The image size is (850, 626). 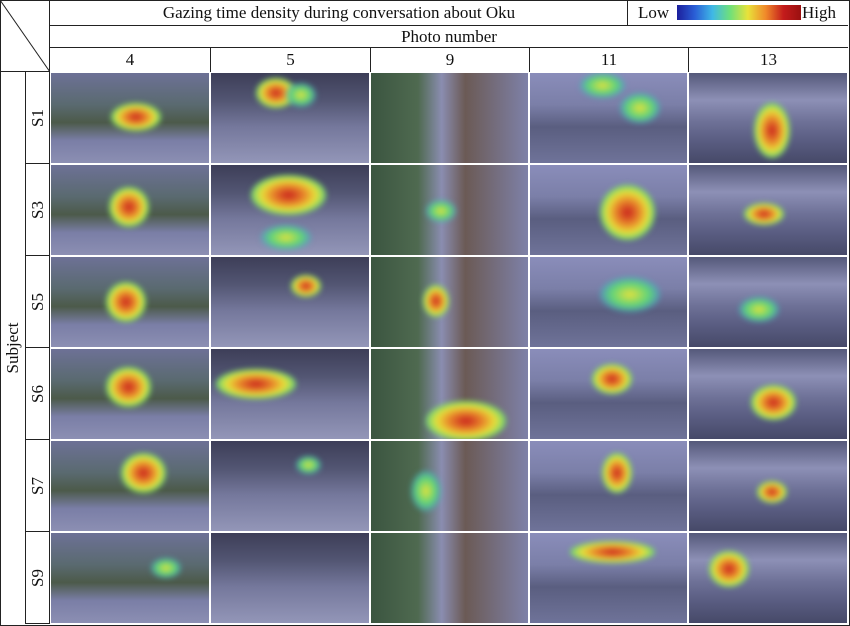 I want to click on column-headers: 4 5 9 11 13, so click(x=449, y=60).